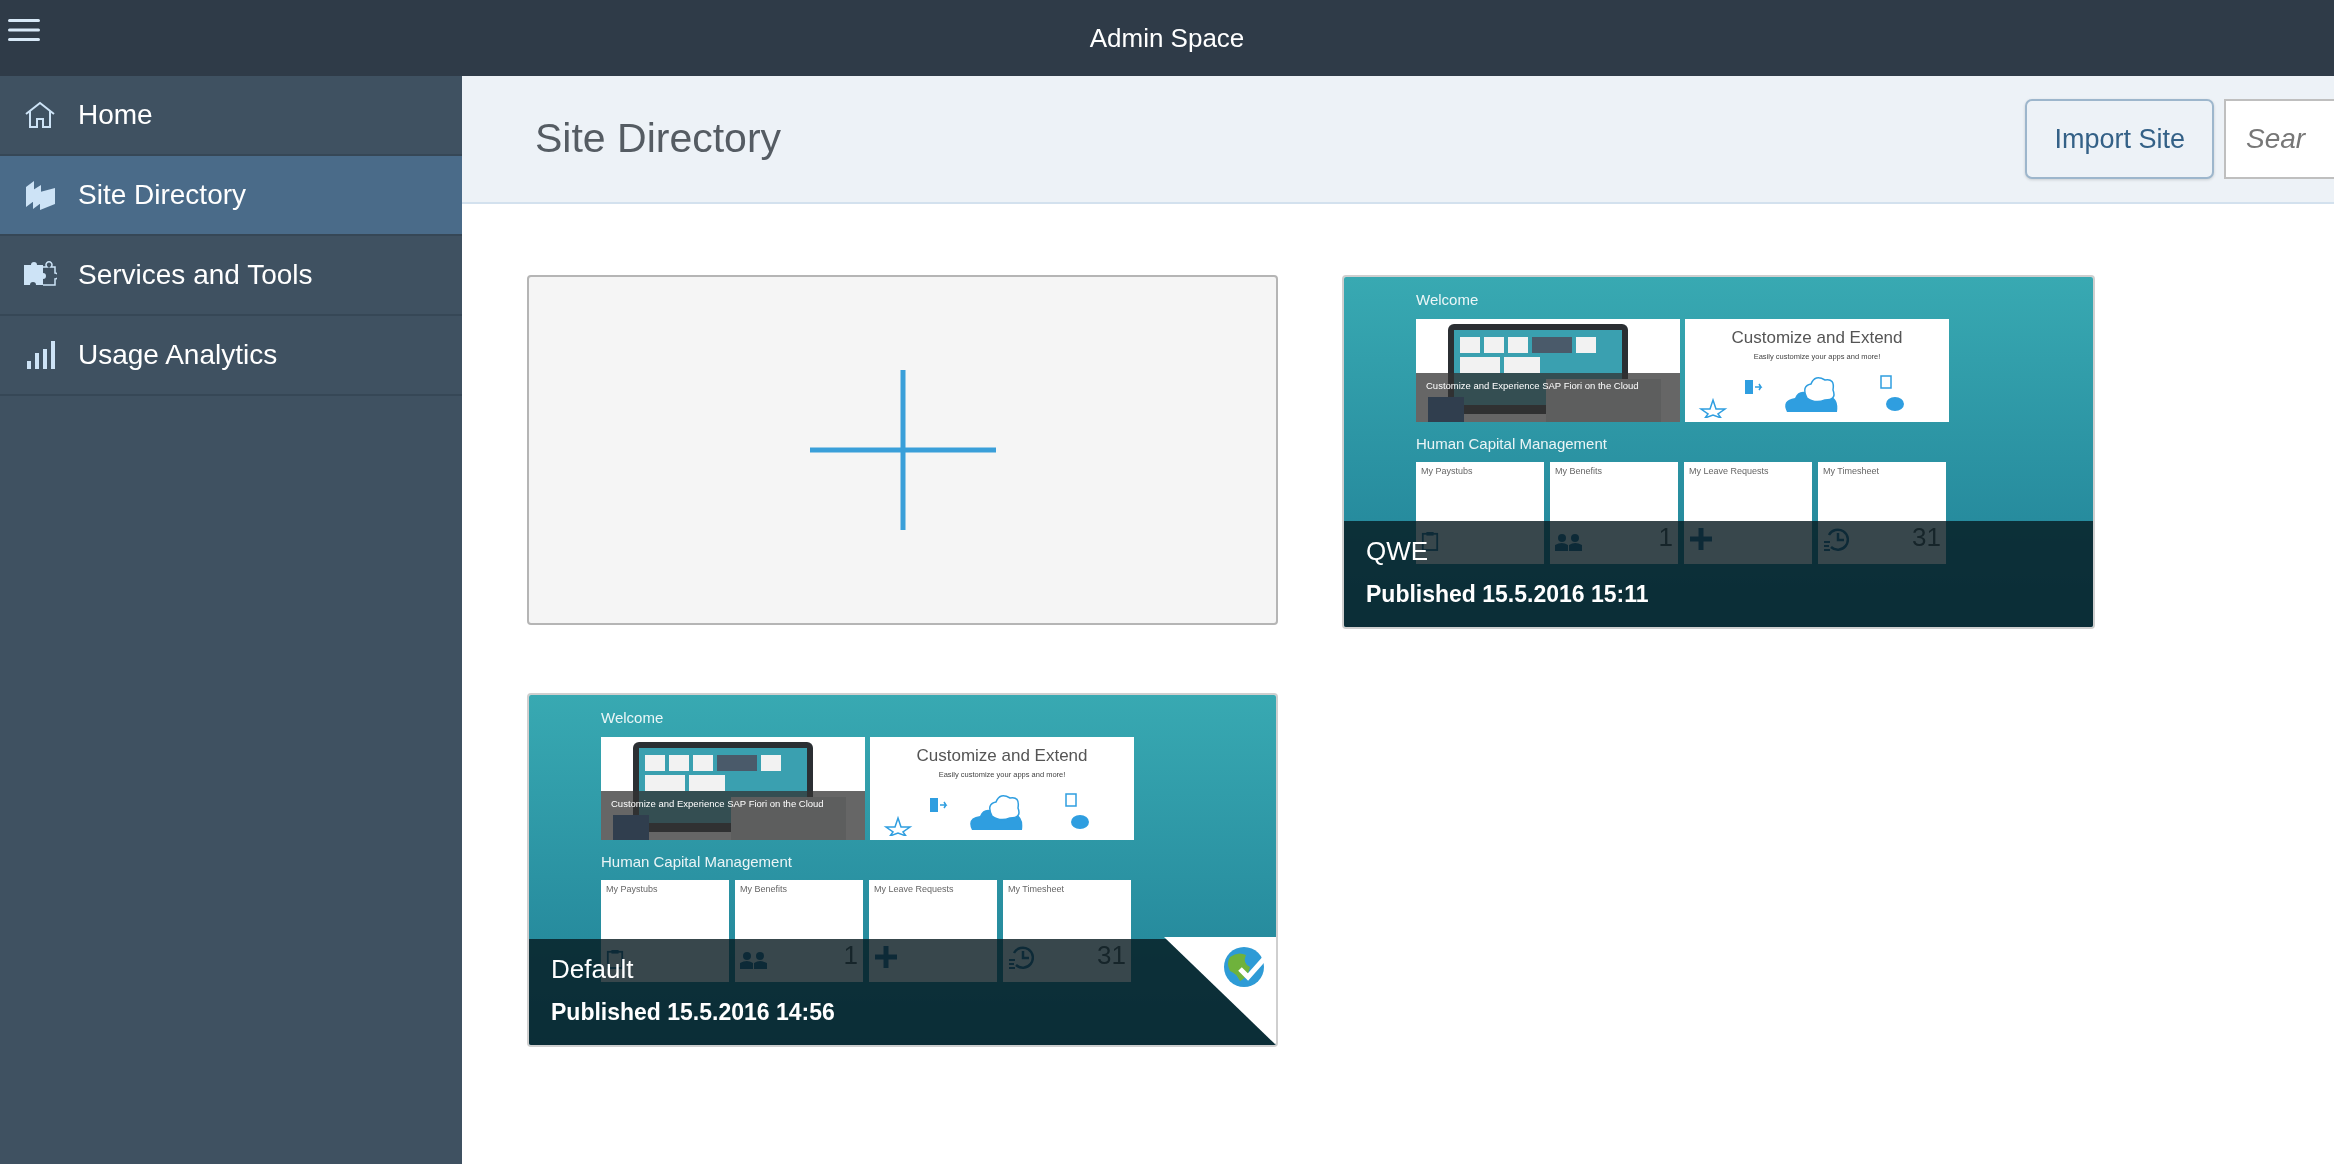 This screenshot has height=1164, width=2334. What do you see at coordinates (1507, 594) in the screenshot?
I see `publish-date: Published 15.5.2016 15:11` at bounding box center [1507, 594].